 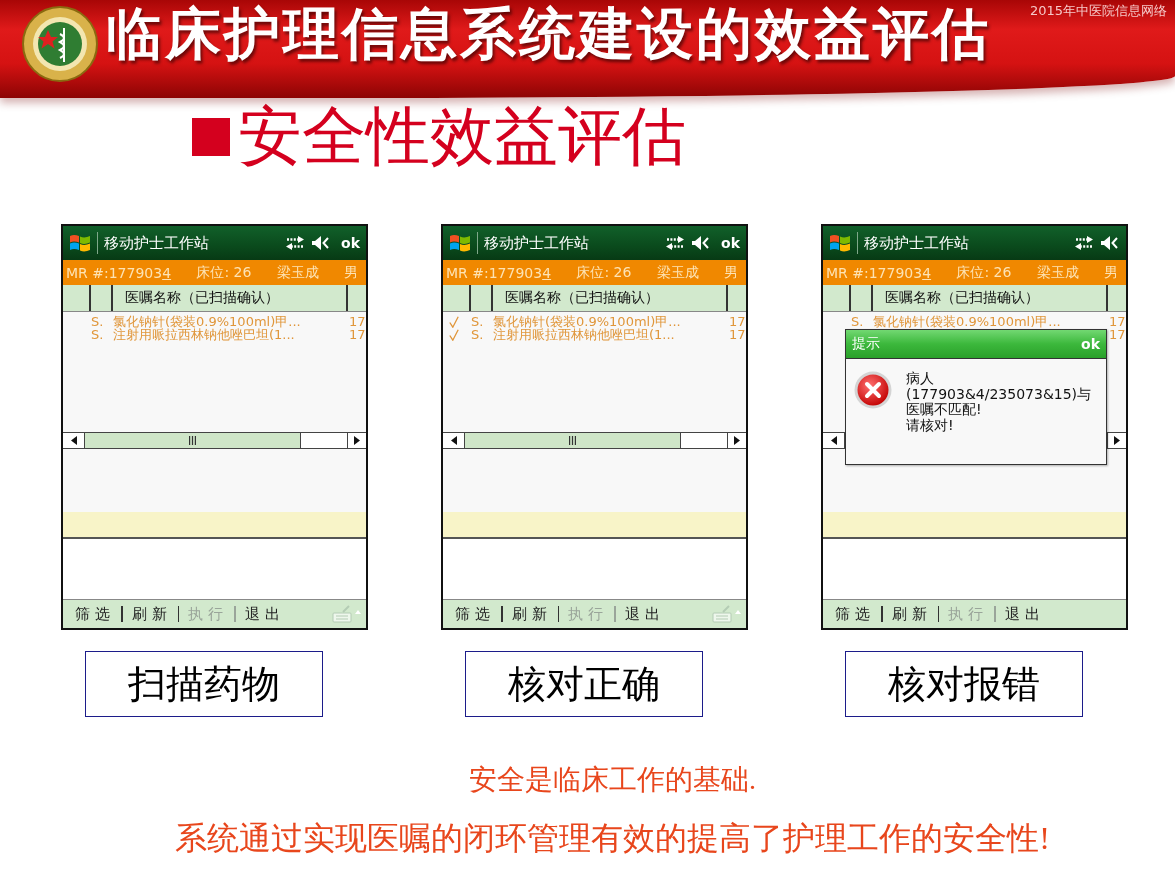 What do you see at coordinates (873, 390) in the screenshot?
I see `error-icon` at bounding box center [873, 390].